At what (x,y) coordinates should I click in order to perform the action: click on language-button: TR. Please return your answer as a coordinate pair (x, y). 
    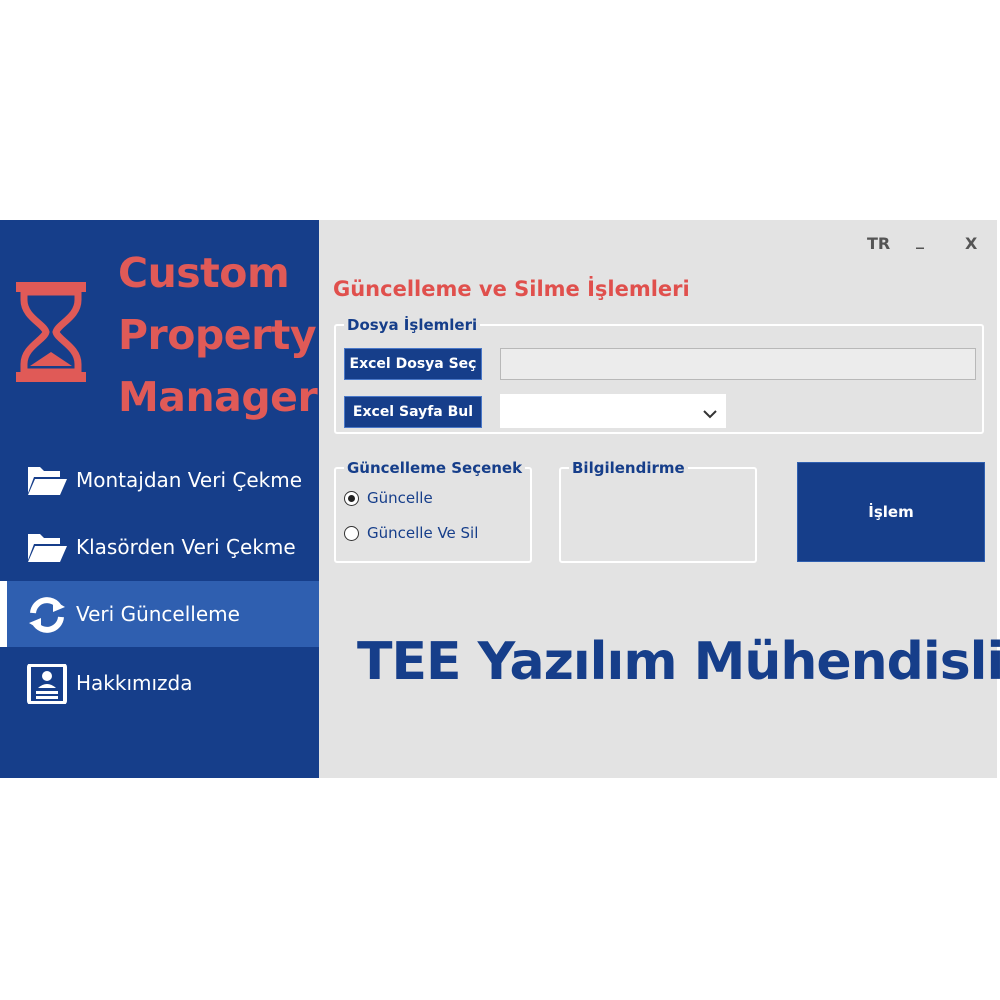
    Looking at the image, I should click on (878, 243).